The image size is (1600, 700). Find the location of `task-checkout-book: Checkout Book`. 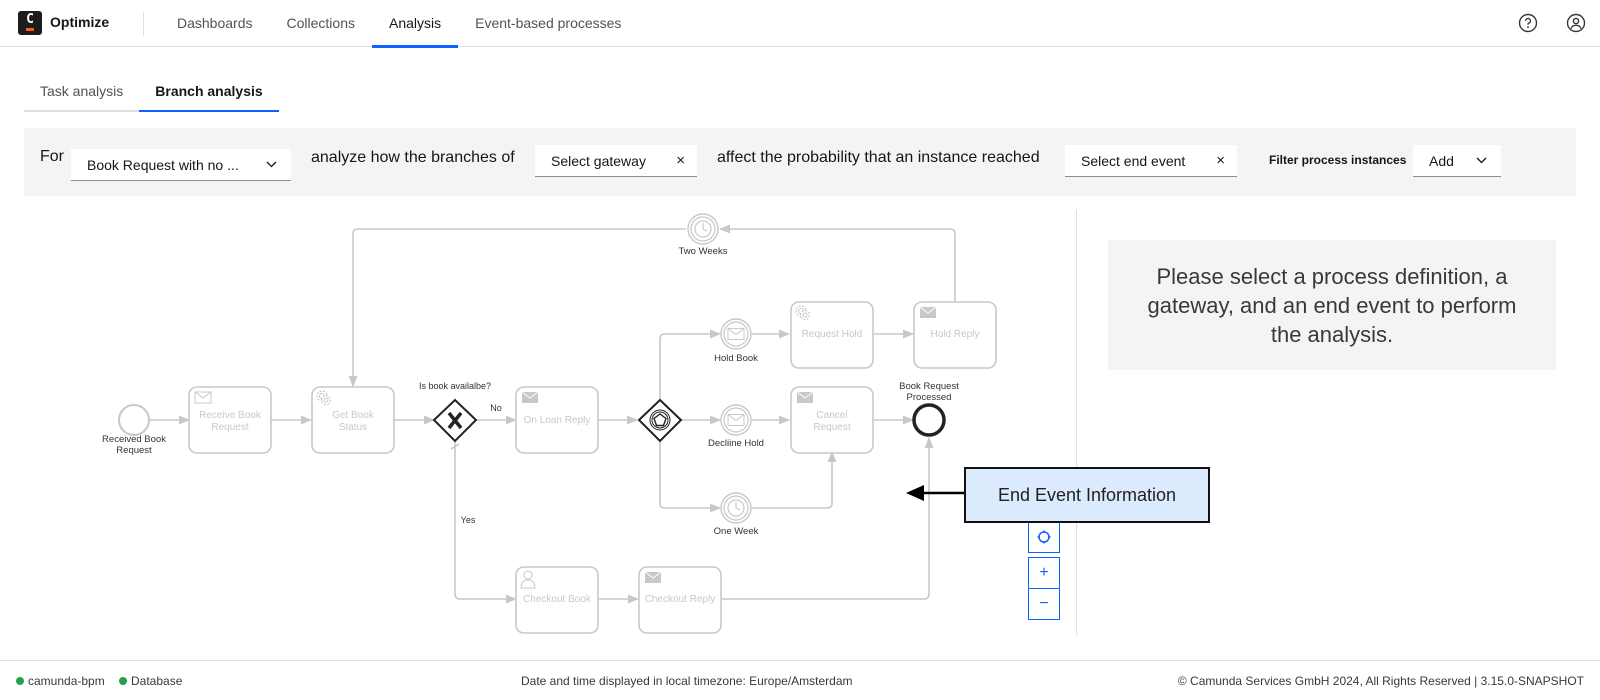

task-checkout-book: Checkout Book is located at coordinates (557, 600).